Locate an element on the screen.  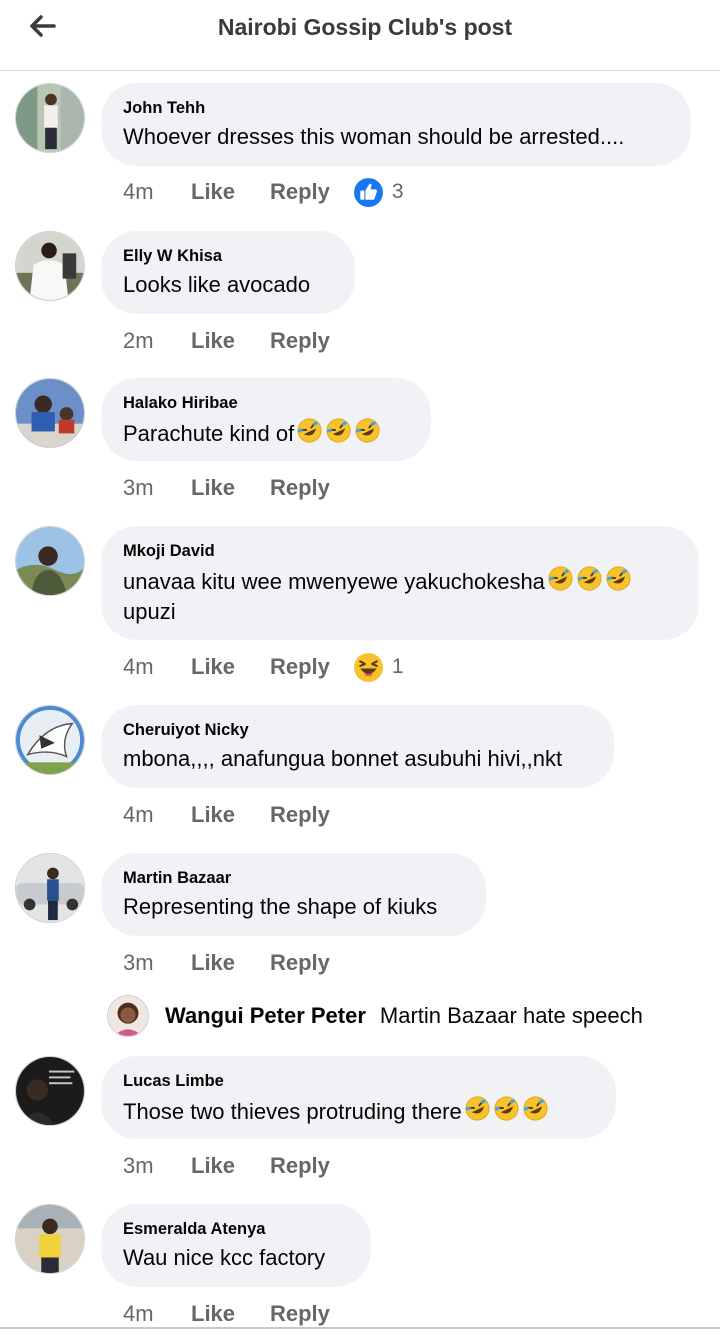
reaction-summary: 3 is located at coordinates (377, 192).